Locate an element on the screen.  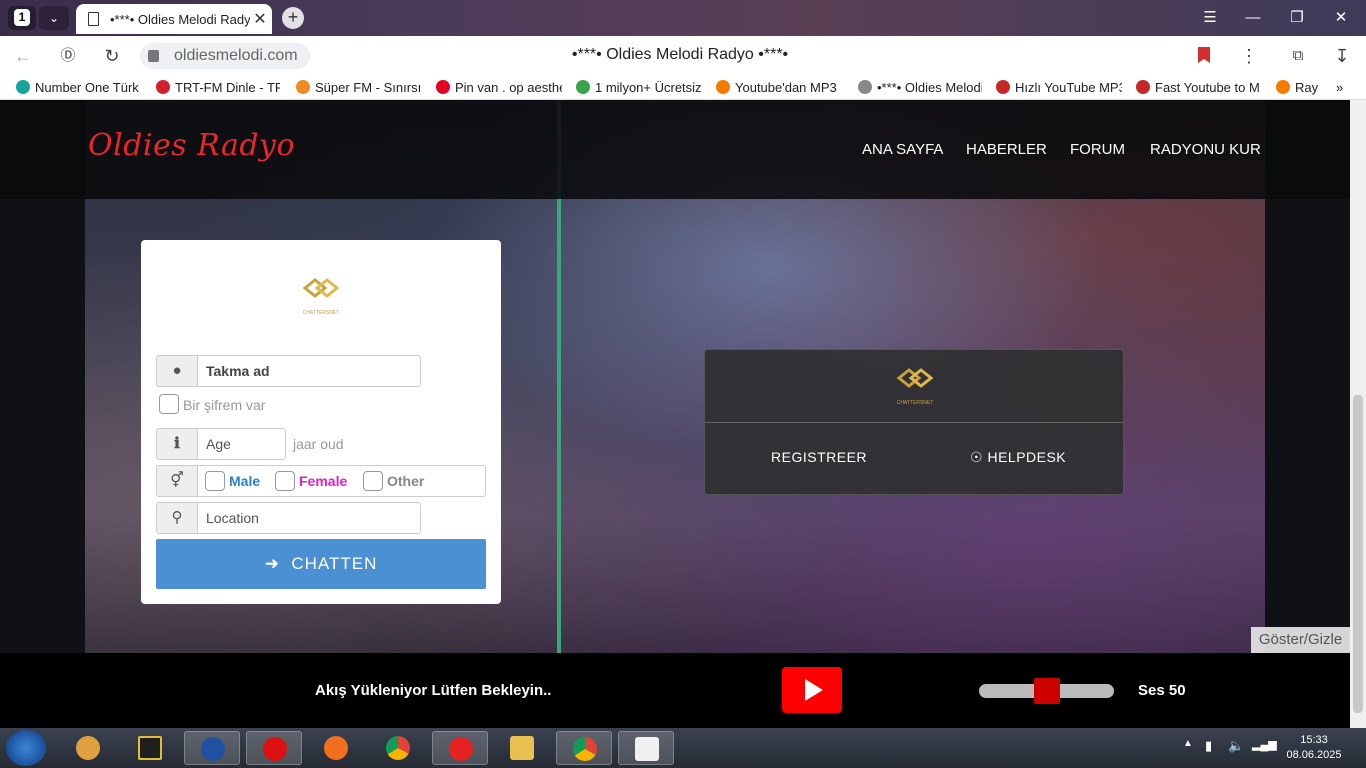
extensions-icon: ⧉ is located at coordinates (1298, 56).